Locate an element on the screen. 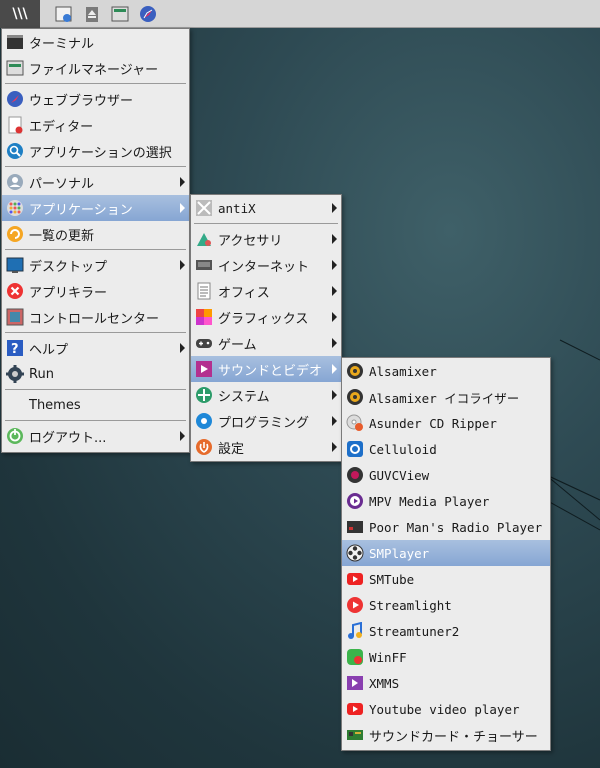 This screenshot has height=768, width=600. app-killer-icon is located at coordinates (15, 291).